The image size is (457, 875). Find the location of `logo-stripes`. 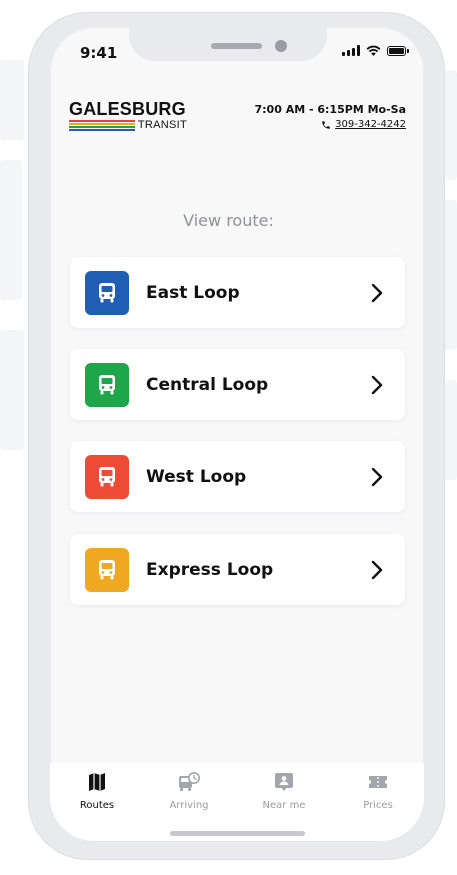

logo-stripes is located at coordinates (102, 125).